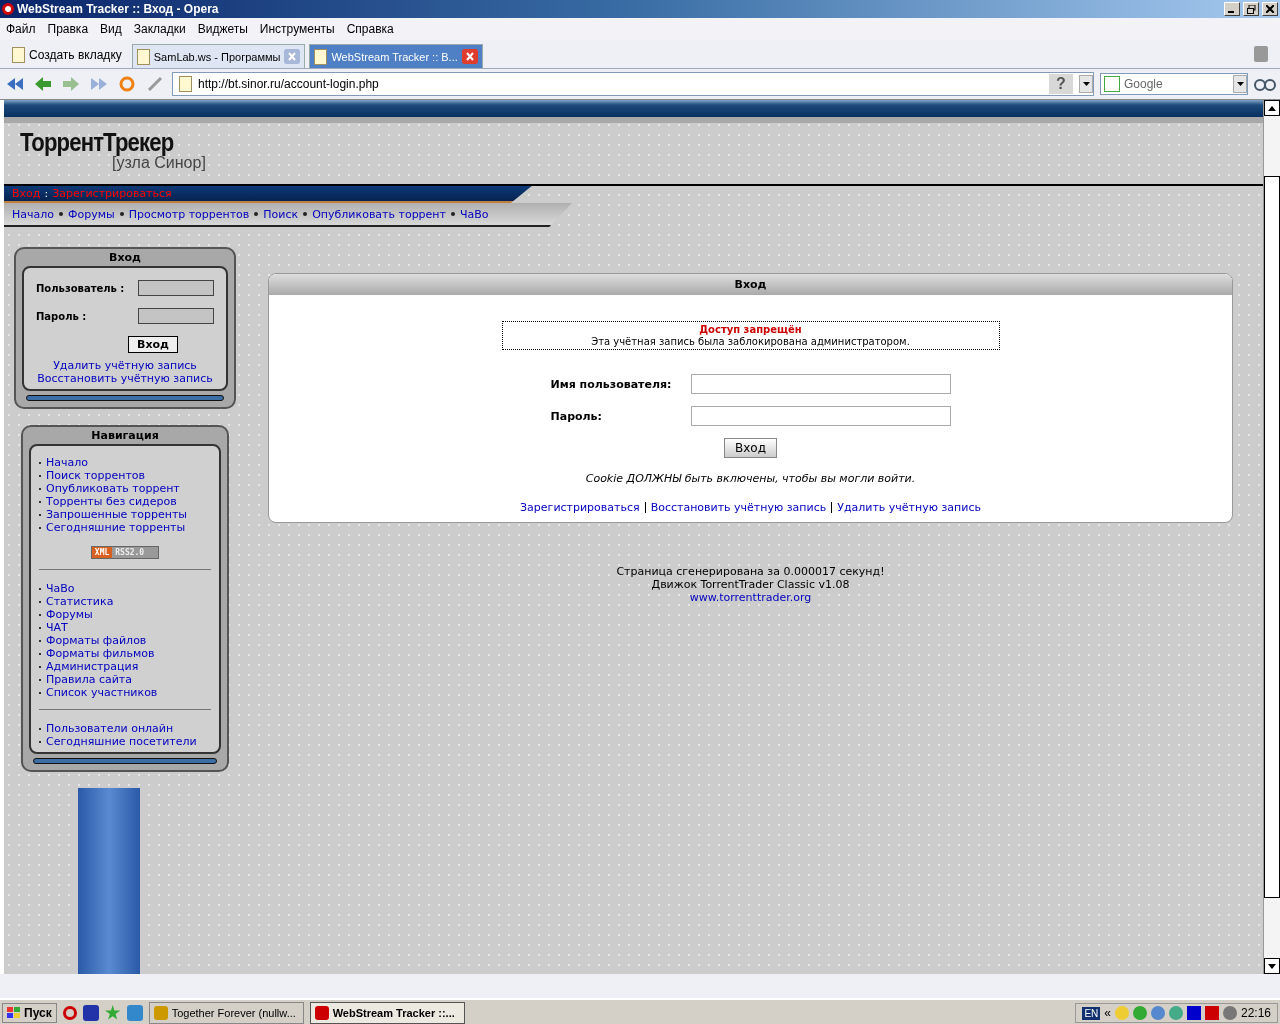 The height and width of the screenshot is (1024, 1280). Describe the element at coordinates (125, 552) in the screenshot. I see `rss-badge: XML RSS2.0` at that location.